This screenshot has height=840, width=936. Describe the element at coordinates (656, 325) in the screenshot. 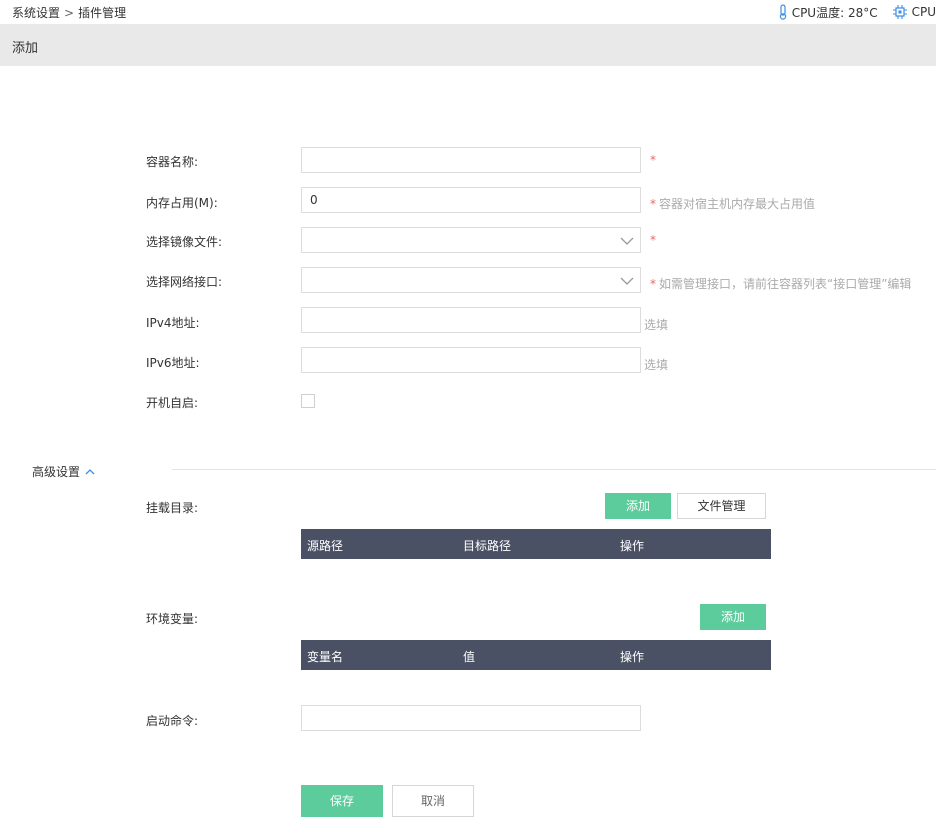

I see `ipv4-hint: 选填` at that location.